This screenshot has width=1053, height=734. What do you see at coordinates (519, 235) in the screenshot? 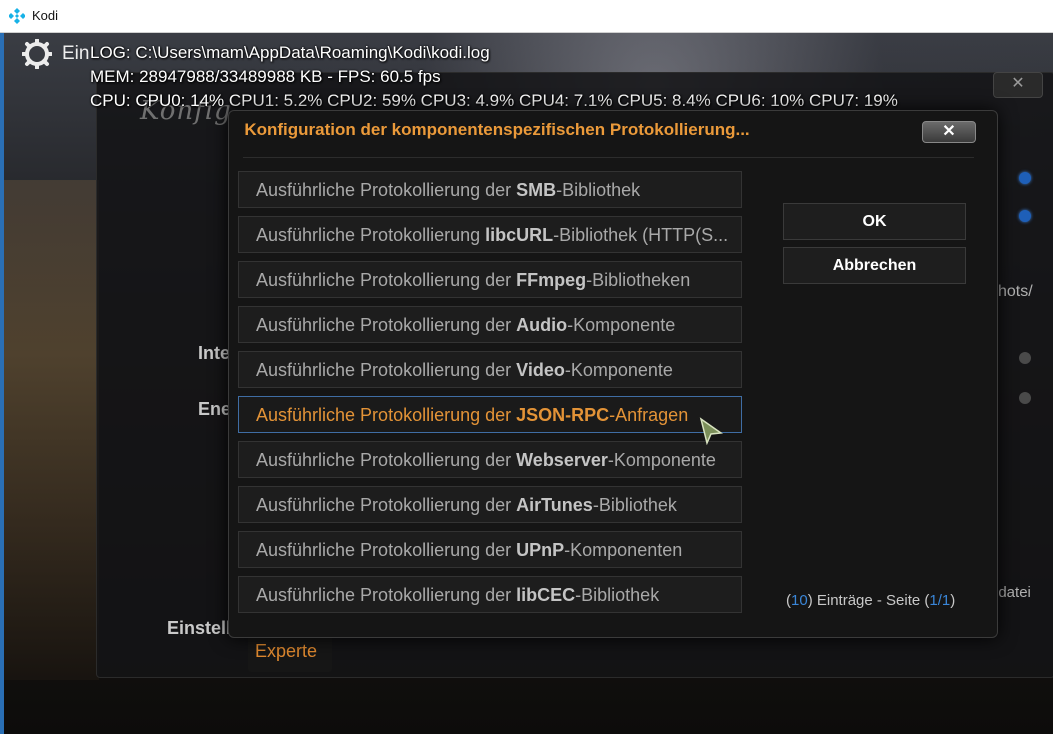
I see `logging-option-component: libcURL` at bounding box center [519, 235].